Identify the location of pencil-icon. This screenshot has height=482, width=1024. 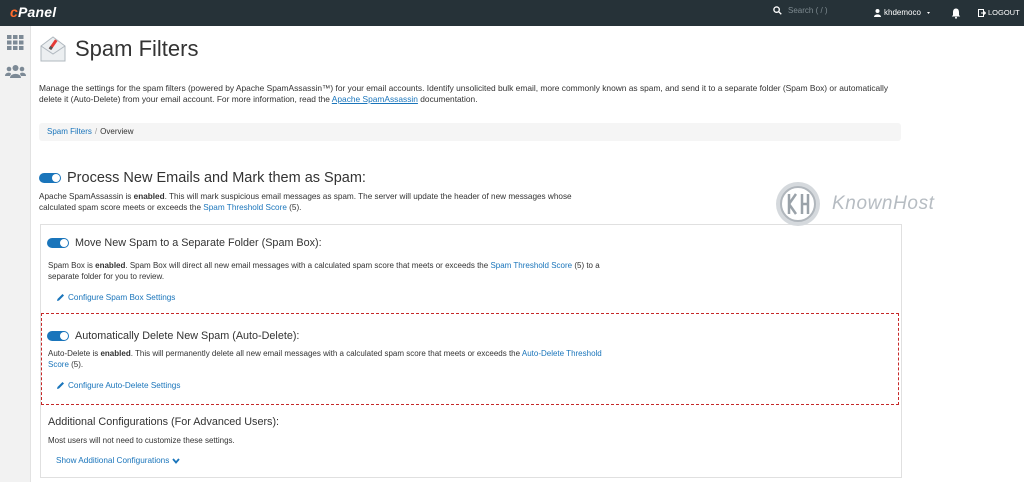
(60, 297).